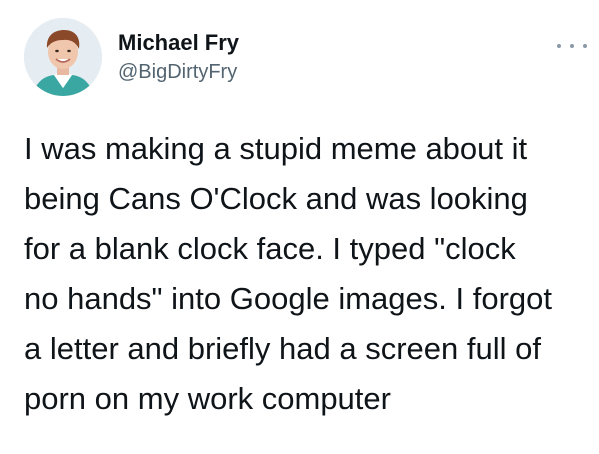 This screenshot has width=599, height=454. Describe the element at coordinates (276, 148) in the screenshot. I see `tweet-text-line: I was making a stupid meme about it` at that location.